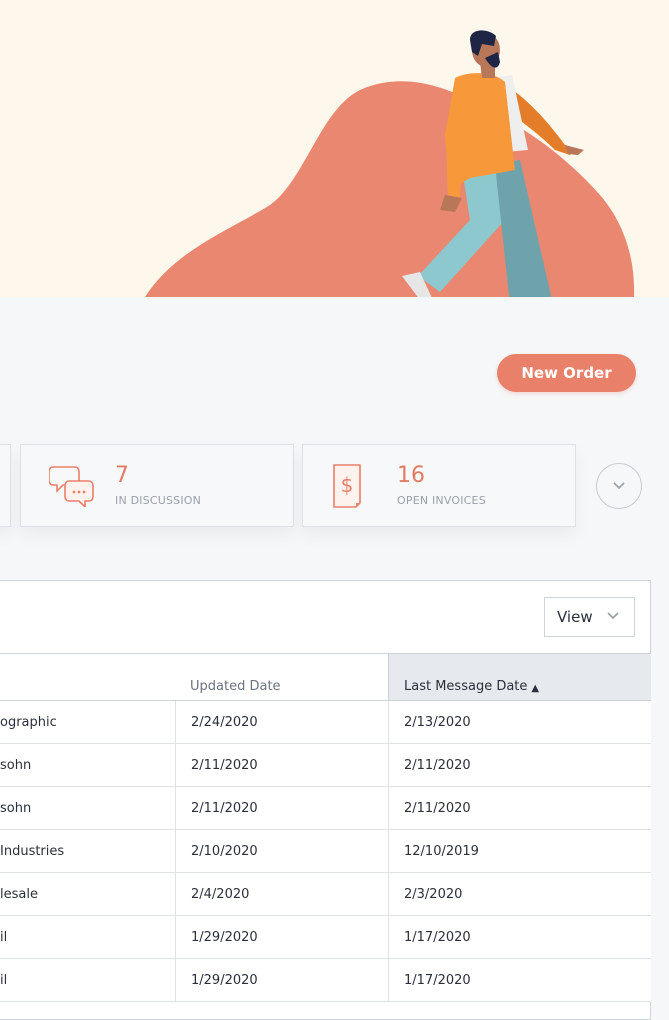 The height and width of the screenshot is (1020, 669). I want to click on in-discussion-count: 7, so click(122, 475).